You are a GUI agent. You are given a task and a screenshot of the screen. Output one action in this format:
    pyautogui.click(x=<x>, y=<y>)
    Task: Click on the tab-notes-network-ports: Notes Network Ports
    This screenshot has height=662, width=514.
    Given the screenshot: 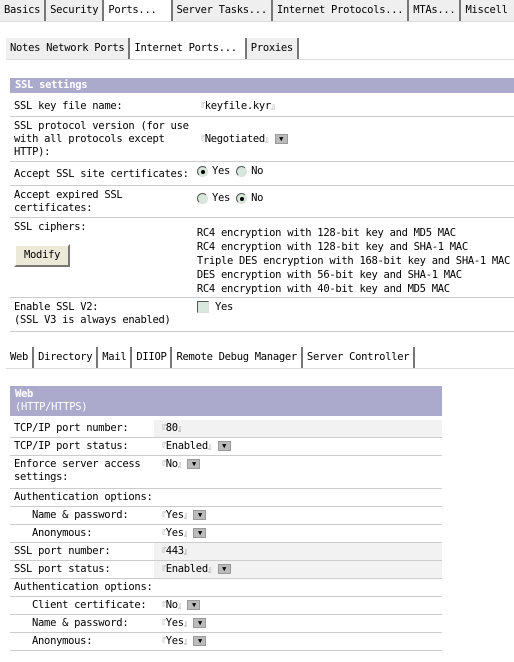 What is the action you would take?
    pyautogui.click(x=68, y=48)
    